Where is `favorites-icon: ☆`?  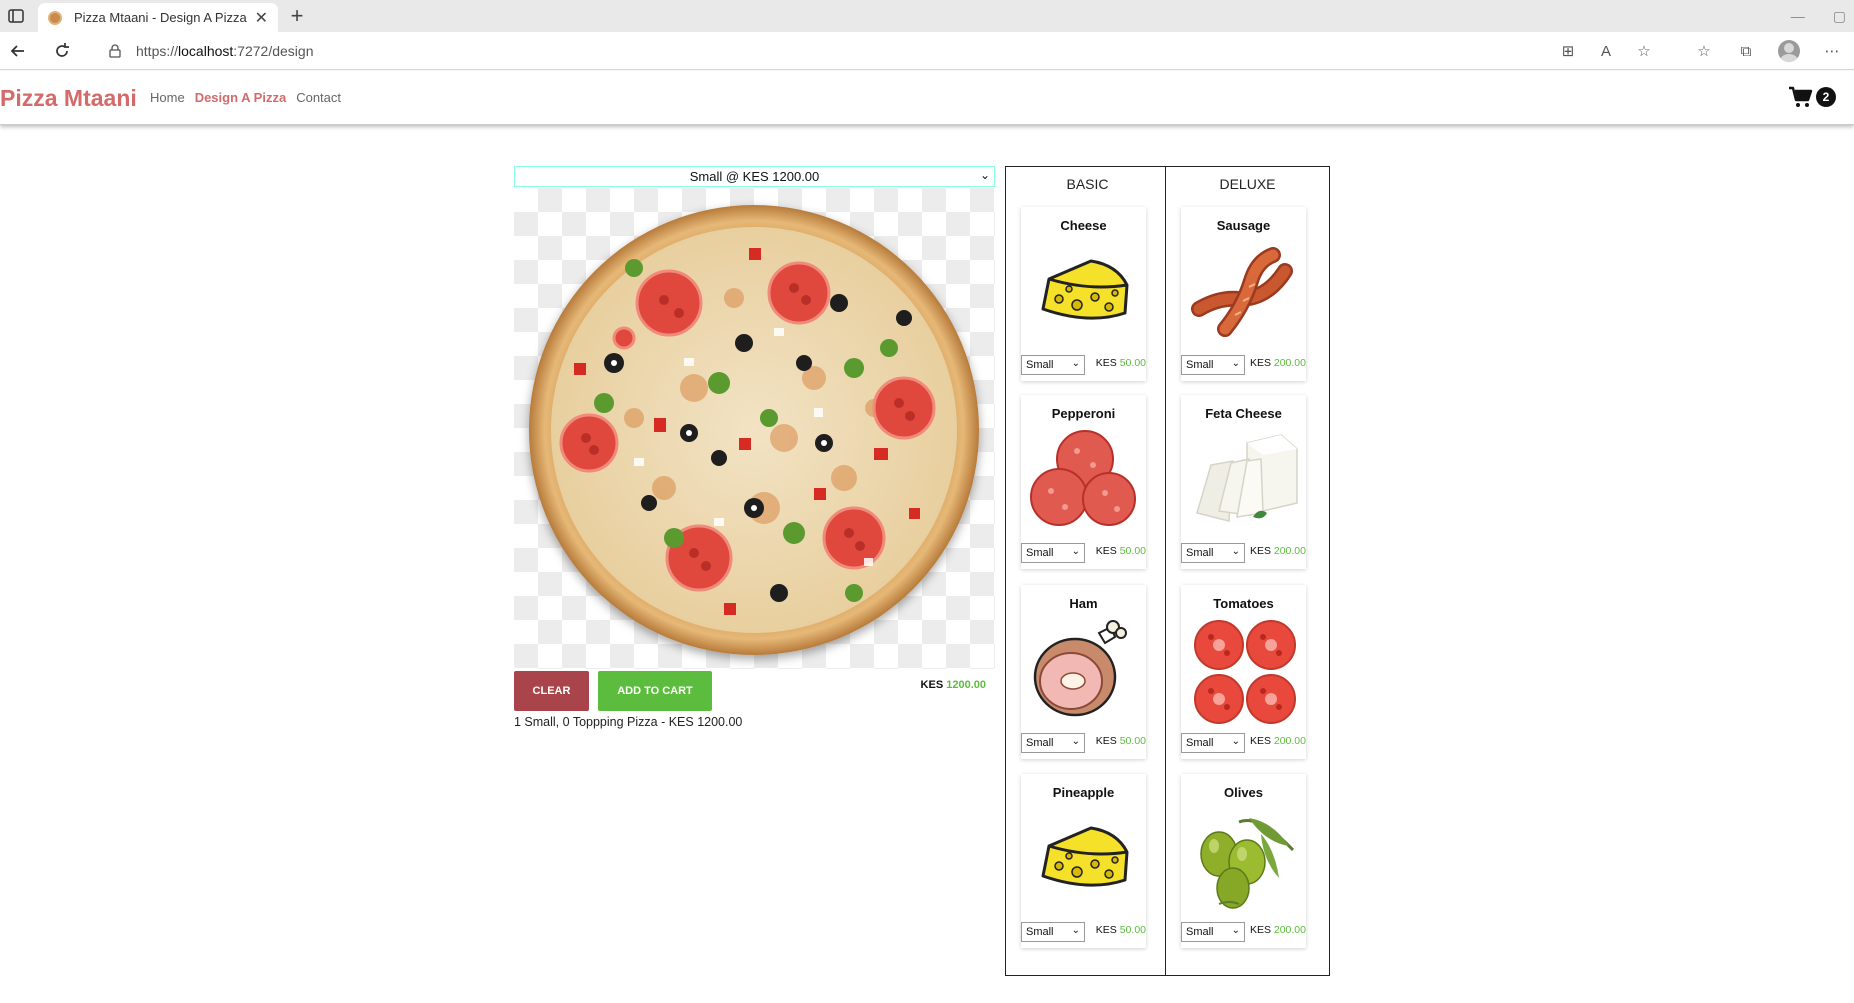 favorites-icon: ☆ is located at coordinates (1704, 51).